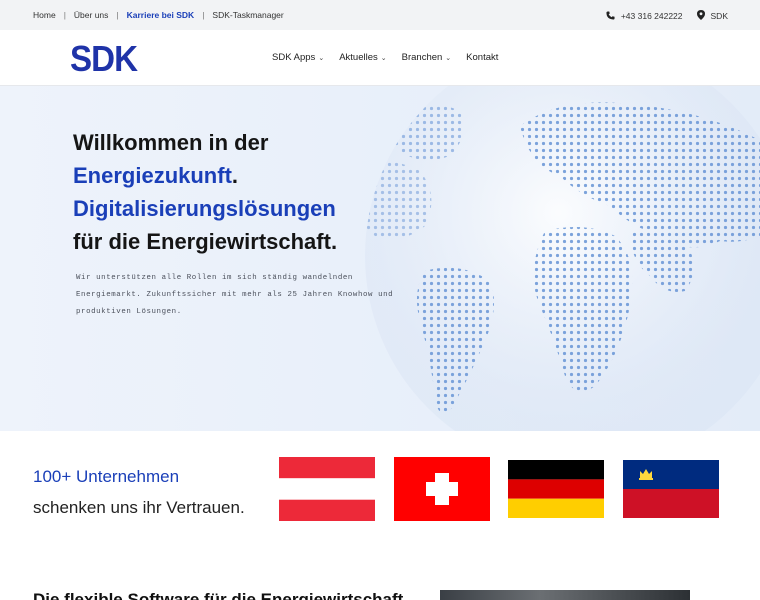 The width and height of the screenshot is (760, 600). Describe the element at coordinates (247, 15) in the screenshot. I see `top-link-taskmanager: SDK-Taskmanager` at that location.